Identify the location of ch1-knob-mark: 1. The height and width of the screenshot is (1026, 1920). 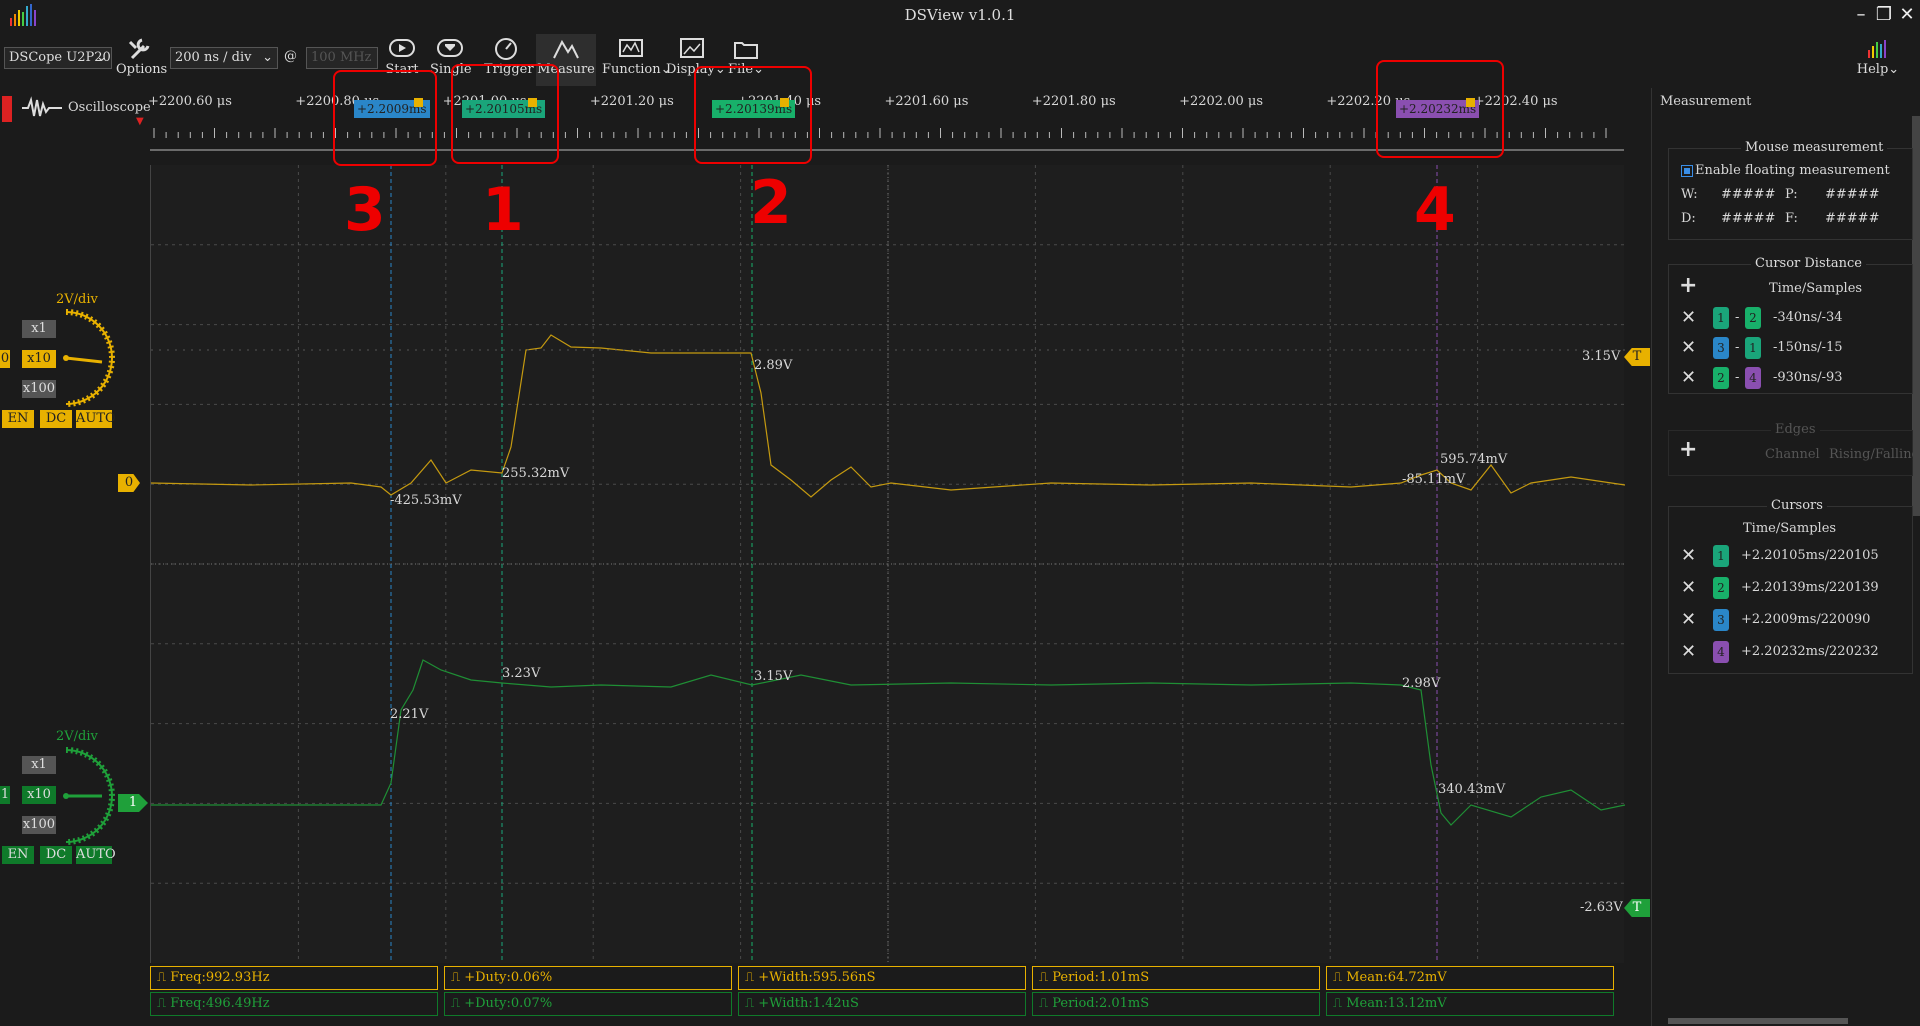
(5, 795).